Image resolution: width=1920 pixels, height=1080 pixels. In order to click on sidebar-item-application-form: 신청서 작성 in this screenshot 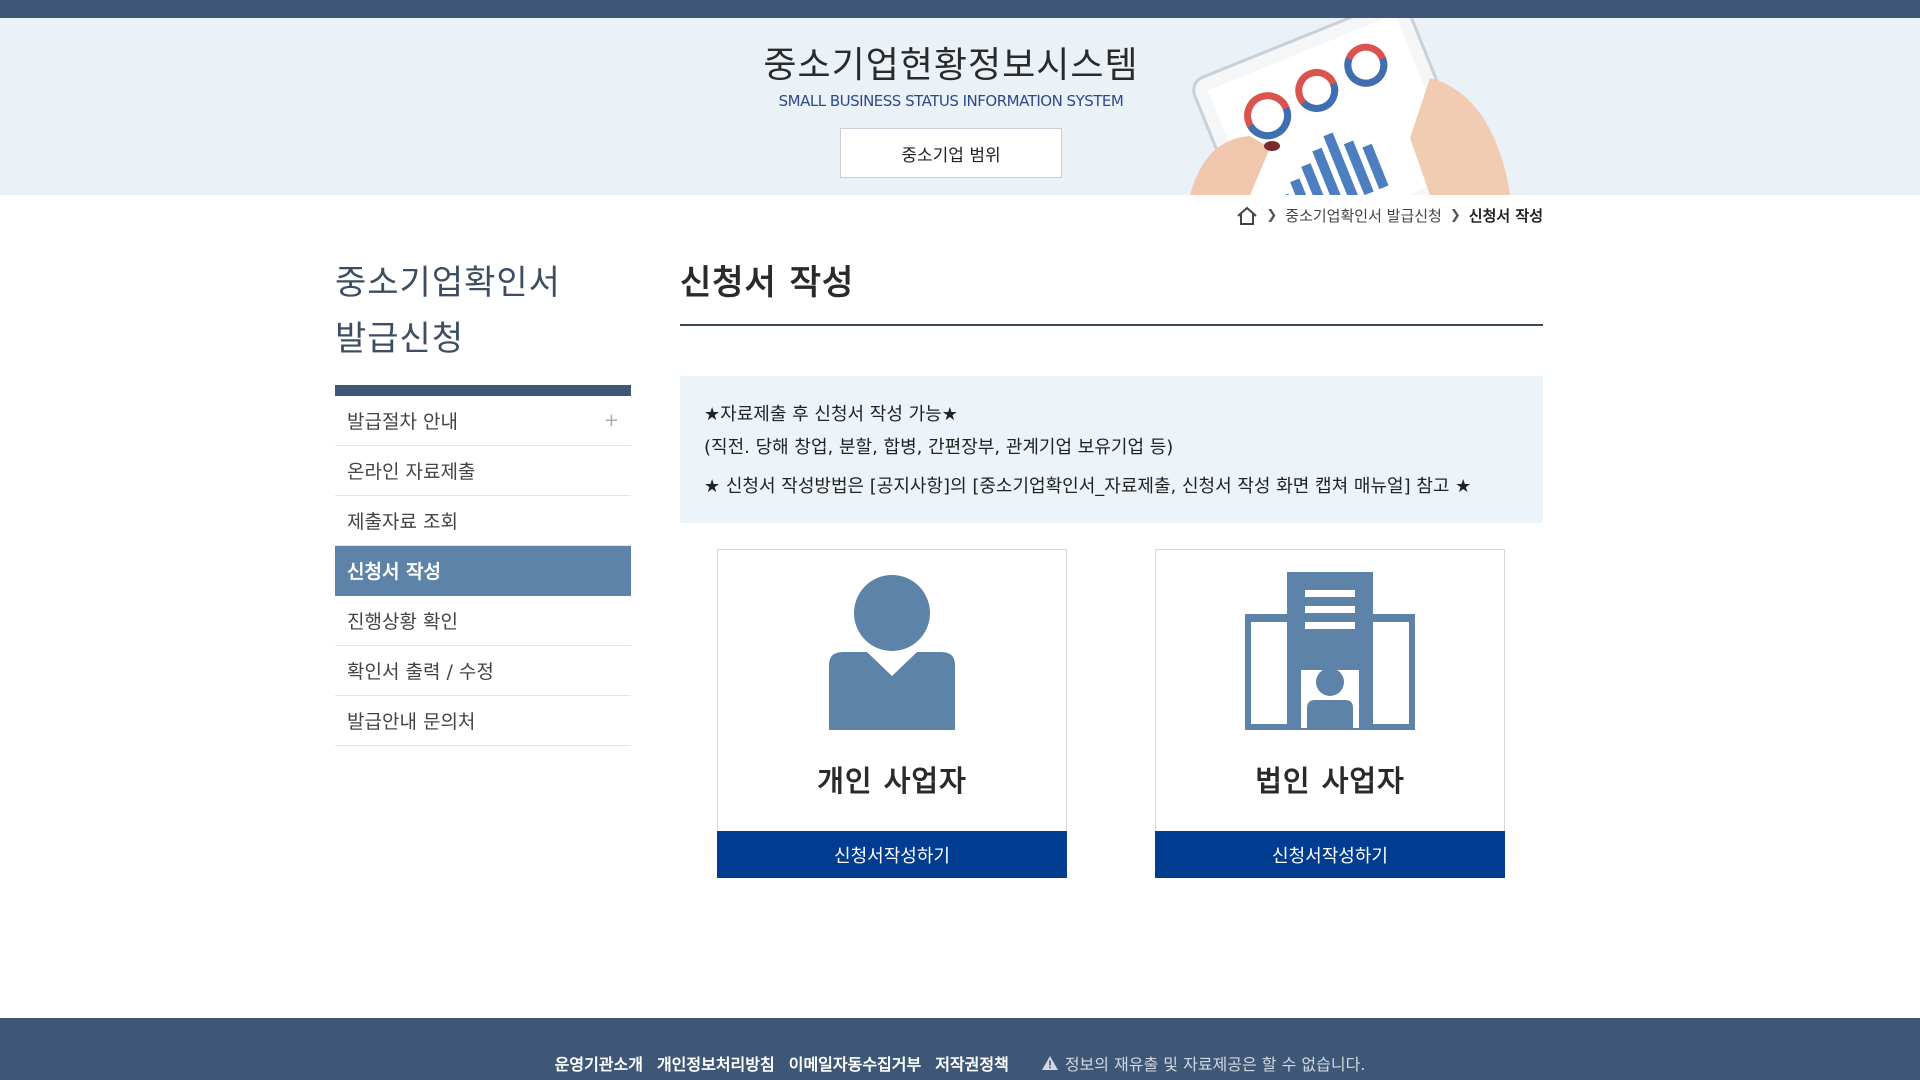, I will do `click(483, 571)`.